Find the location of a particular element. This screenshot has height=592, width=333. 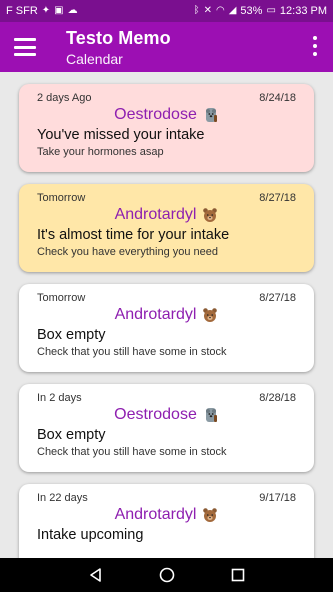

date-label: 9/17/18 is located at coordinates (277, 498).